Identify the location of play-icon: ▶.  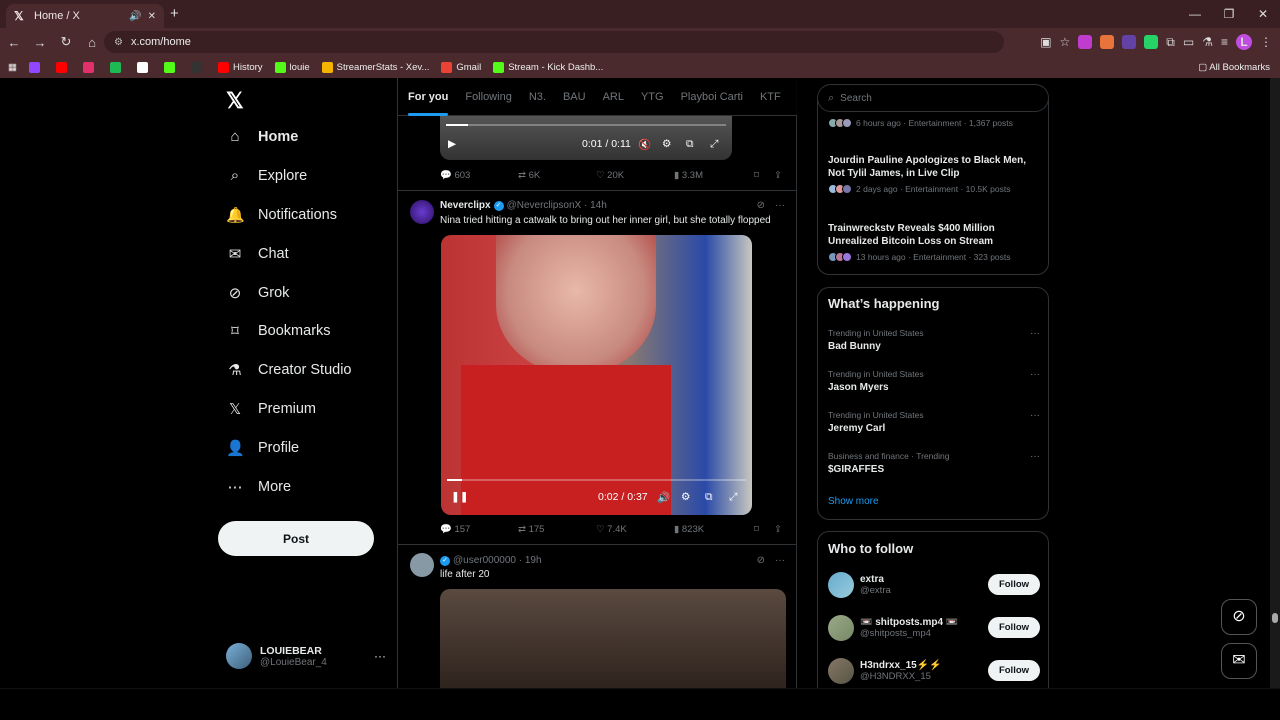
(452, 144).